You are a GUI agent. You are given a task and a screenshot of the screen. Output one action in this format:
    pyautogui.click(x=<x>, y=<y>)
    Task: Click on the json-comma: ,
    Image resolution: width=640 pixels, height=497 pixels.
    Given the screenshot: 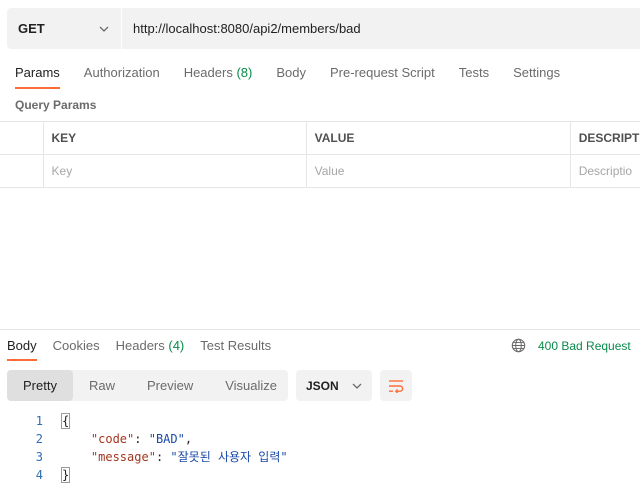 What is the action you would take?
    pyautogui.click(x=188, y=439)
    